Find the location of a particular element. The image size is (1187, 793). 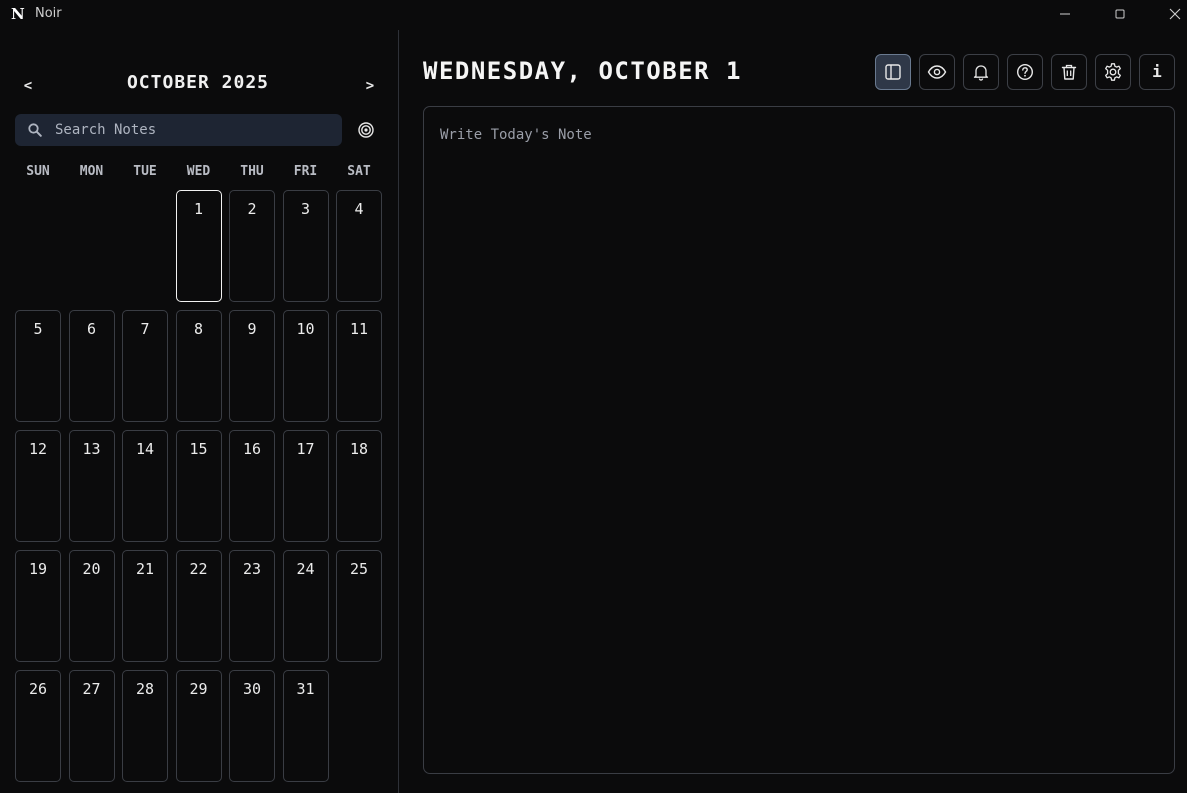

eye-icon is located at coordinates (937, 72).